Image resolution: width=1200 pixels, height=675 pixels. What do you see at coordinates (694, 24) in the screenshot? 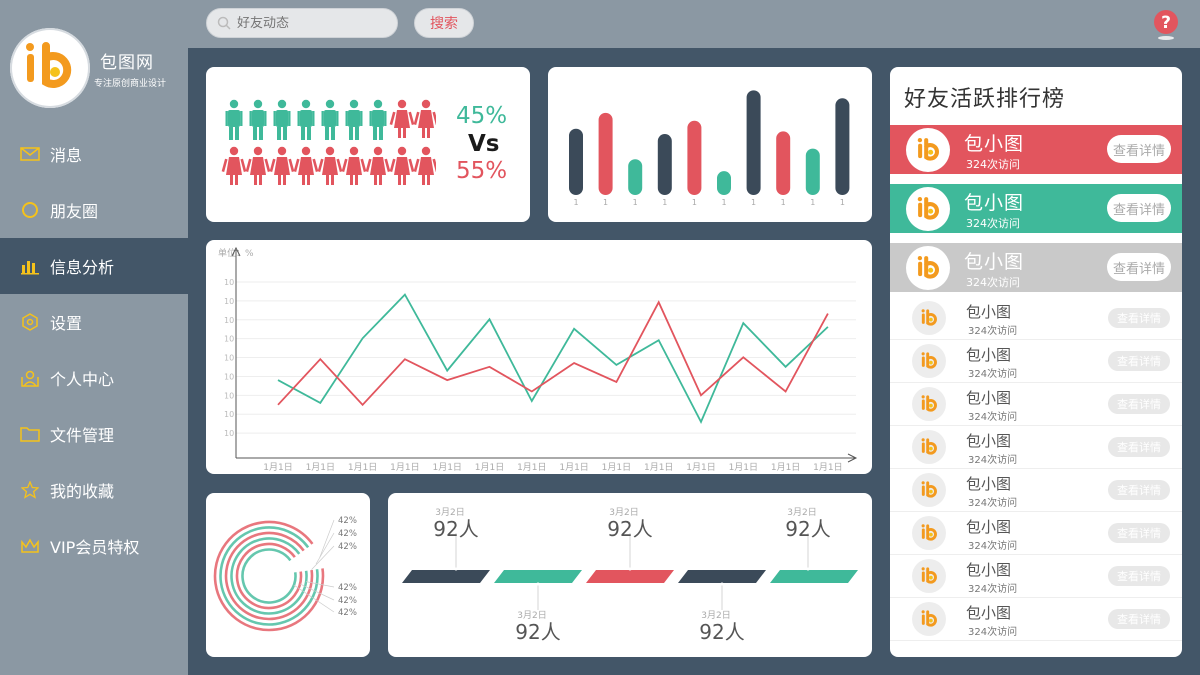
I see `top-bar: 搜索 ?` at bounding box center [694, 24].